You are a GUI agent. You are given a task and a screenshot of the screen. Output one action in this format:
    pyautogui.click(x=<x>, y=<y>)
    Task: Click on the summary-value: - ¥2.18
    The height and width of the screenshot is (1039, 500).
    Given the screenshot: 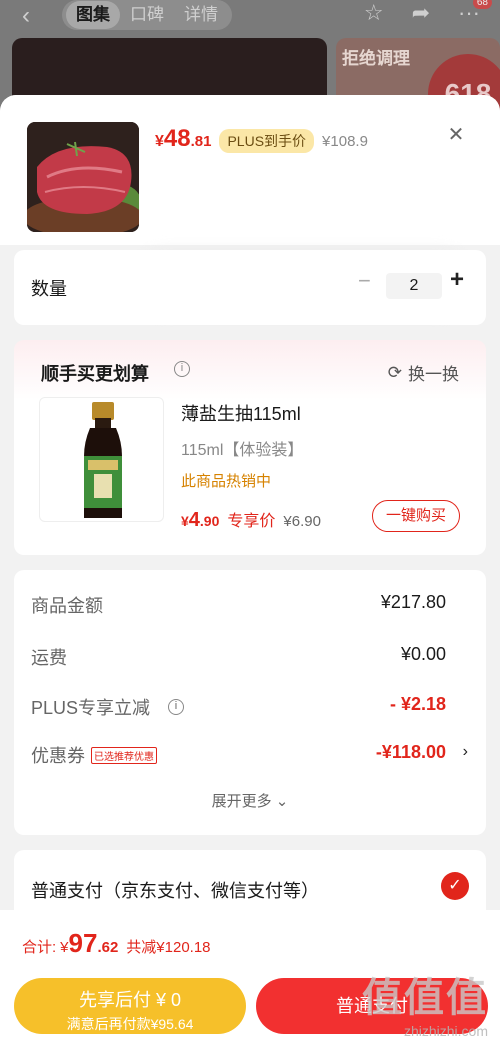 What is the action you would take?
    pyautogui.click(x=417, y=704)
    